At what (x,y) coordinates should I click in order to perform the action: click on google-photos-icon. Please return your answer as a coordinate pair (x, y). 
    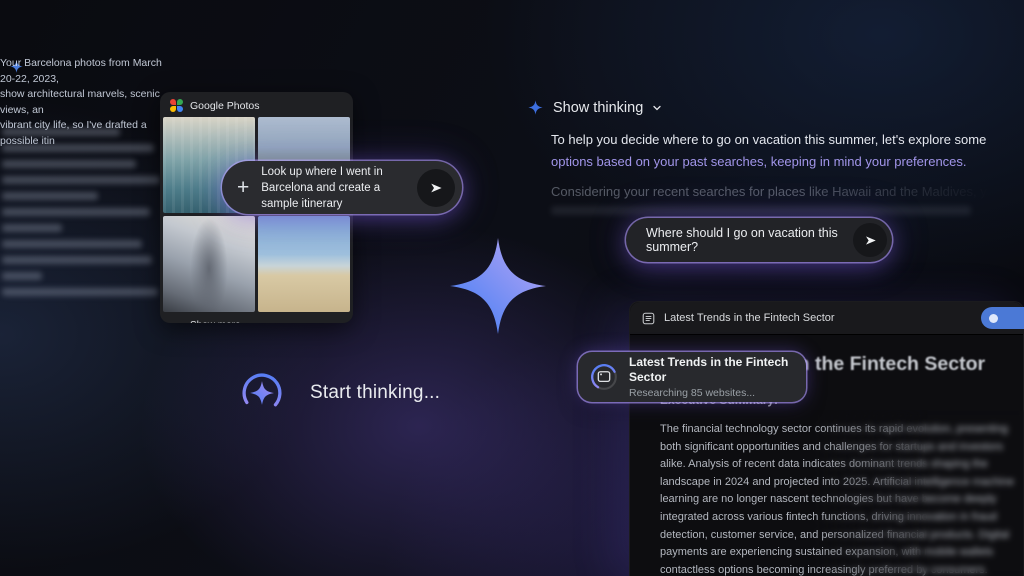
    Looking at the image, I should click on (176, 105).